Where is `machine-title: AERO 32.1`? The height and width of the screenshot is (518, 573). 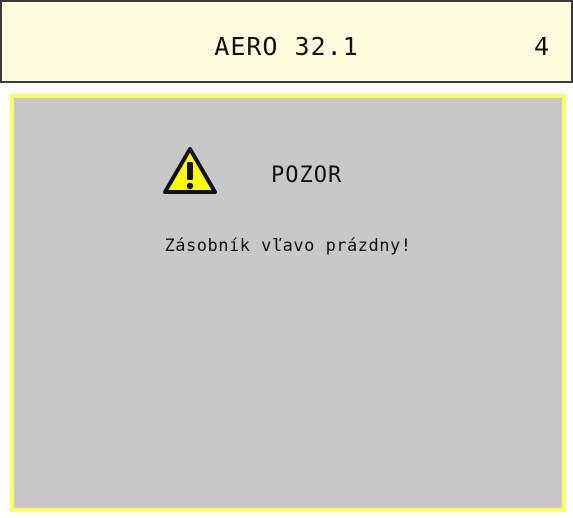
machine-title: AERO 32.1 is located at coordinates (286, 46).